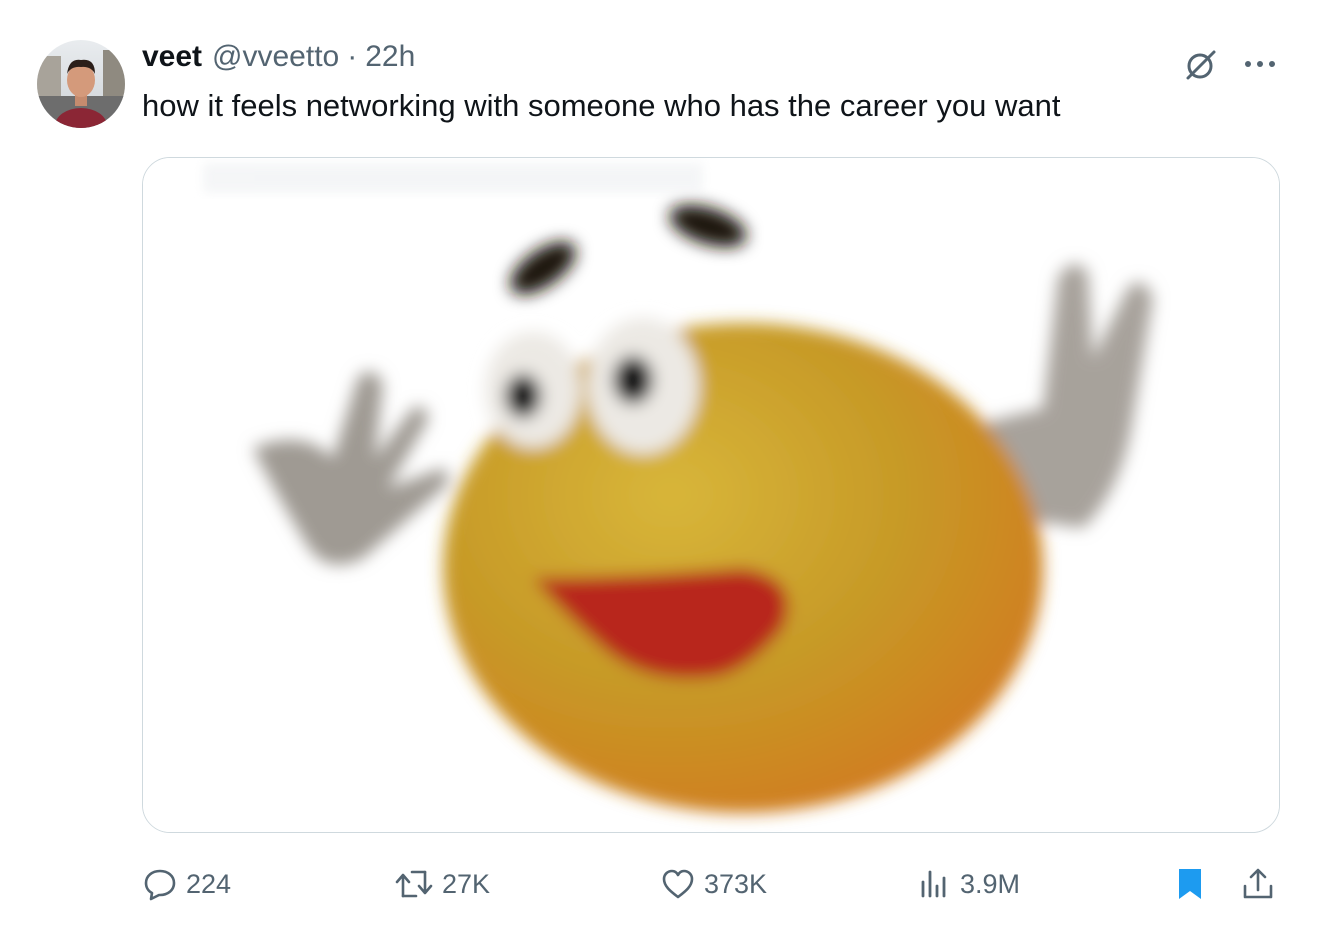 The height and width of the screenshot is (932, 1318). I want to click on like-count: 373K, so click(736, 883).